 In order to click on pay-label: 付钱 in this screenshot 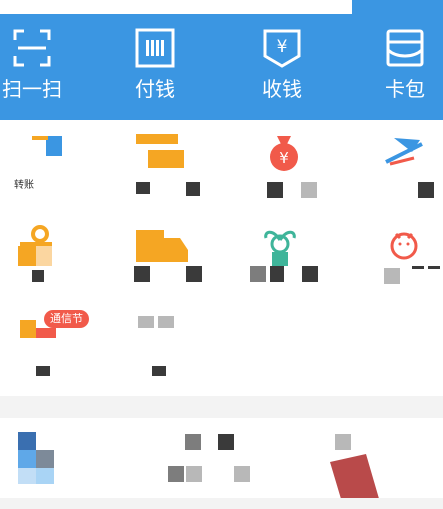, I will do `click(155, 89)`.